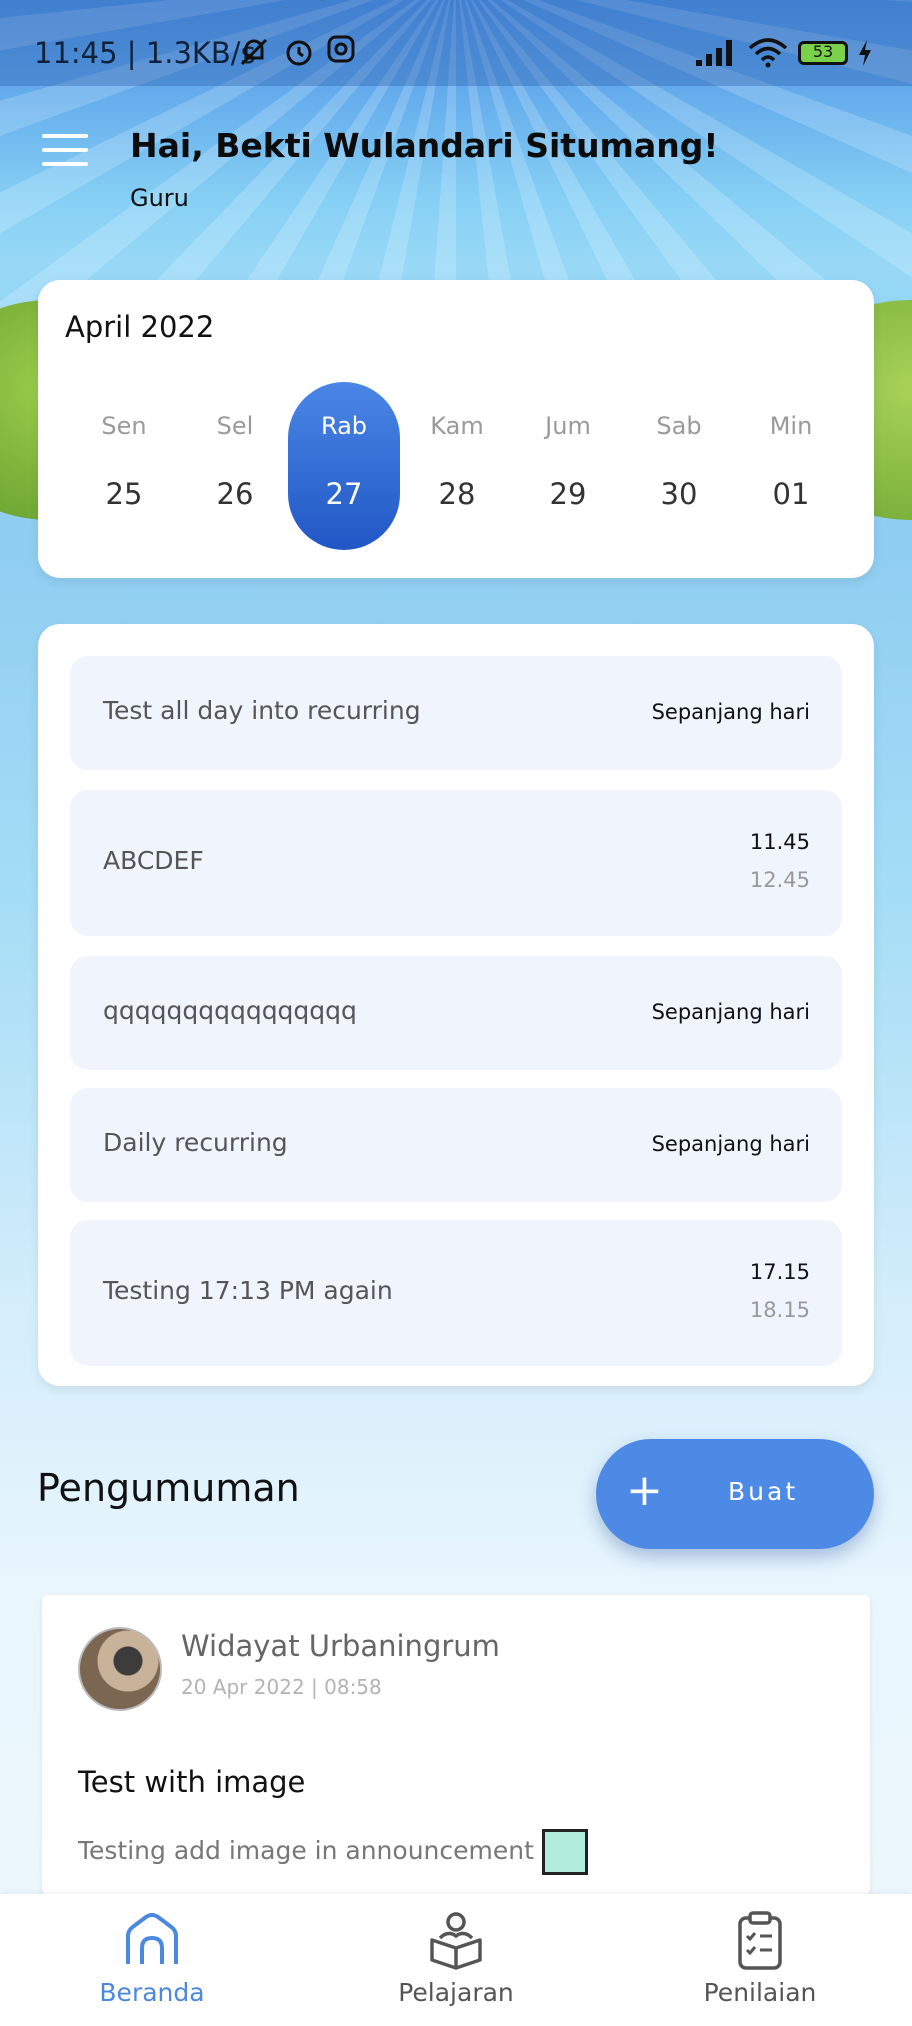  What do you see at coordinates (791, 426) in the screenshot?
I see `day-name: Min` at bounding box center [791, 426].